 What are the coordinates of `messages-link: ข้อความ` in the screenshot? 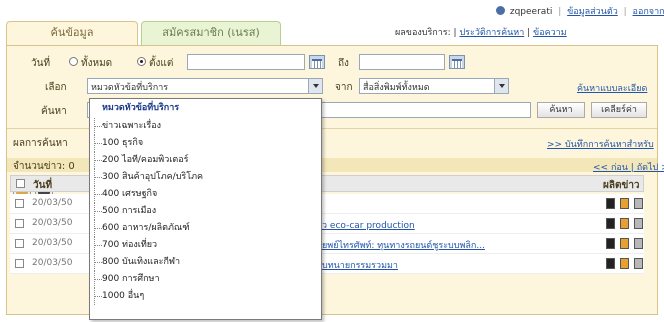 It's located at (550, 33).